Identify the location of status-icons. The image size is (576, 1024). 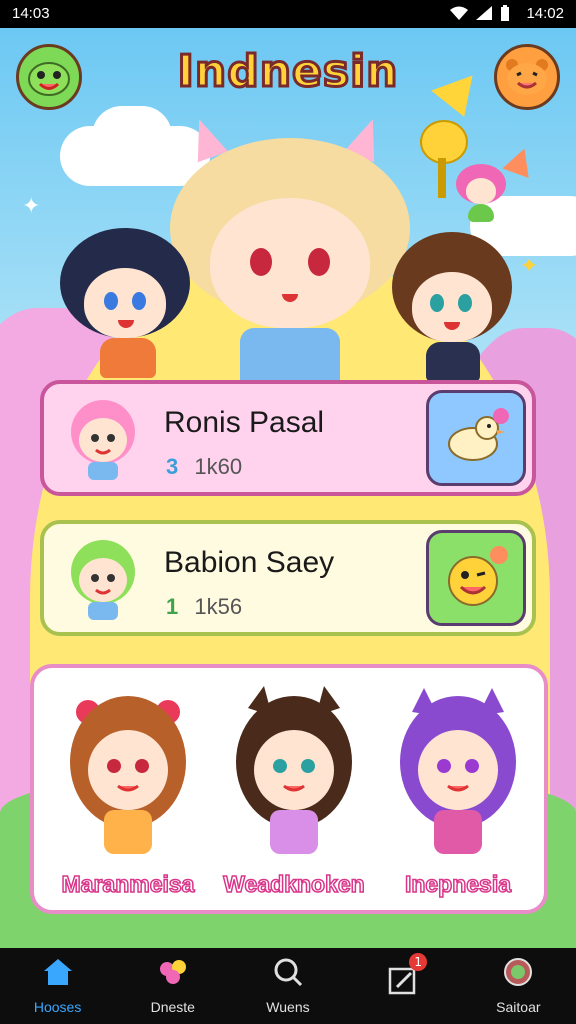
(480, 15).